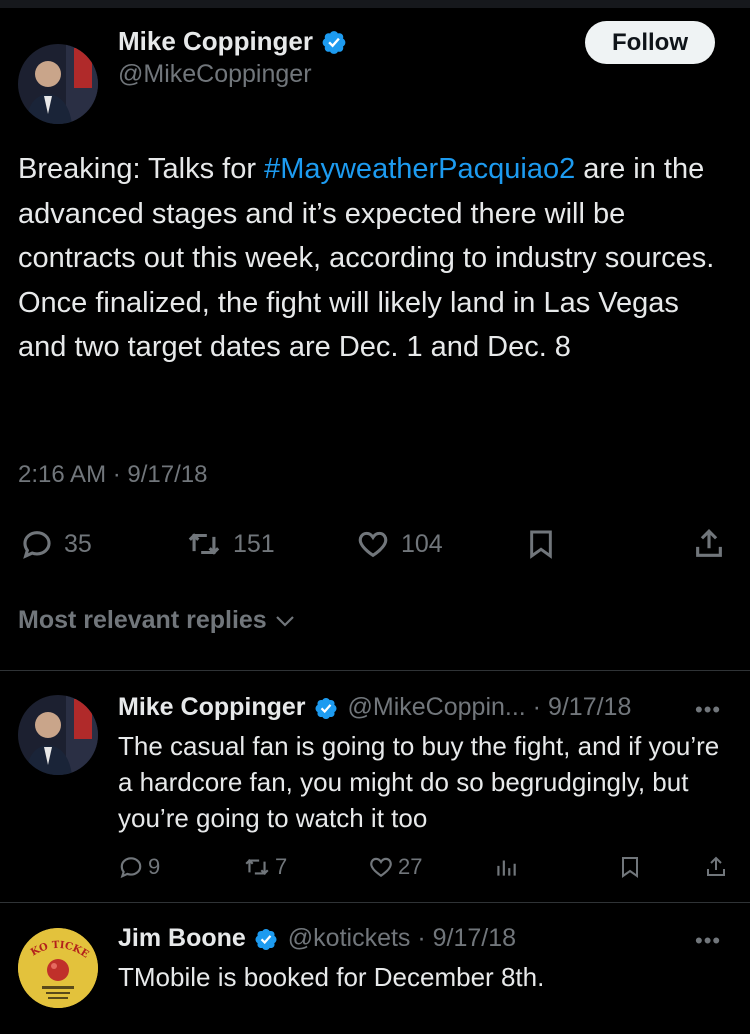 This screenshot has width=750, height=1034. What do you see at coordinates (410, 866) in the screenshot?
I see `like-count: 27` at bounding box center [410, 866].